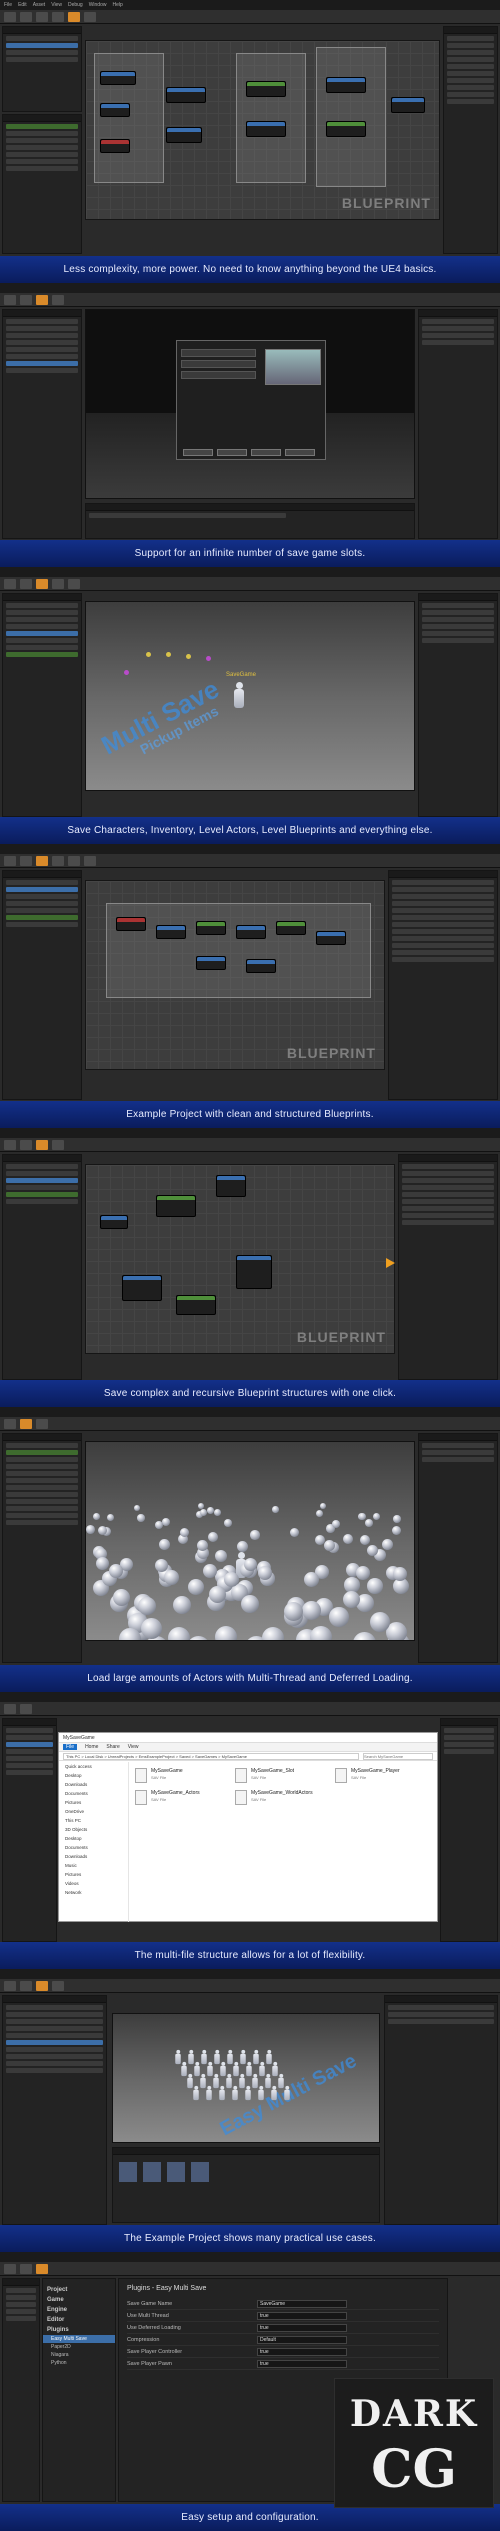  I want to click on file-item: MySaveGame_WorldActors SAV File, so click(282, 1798).